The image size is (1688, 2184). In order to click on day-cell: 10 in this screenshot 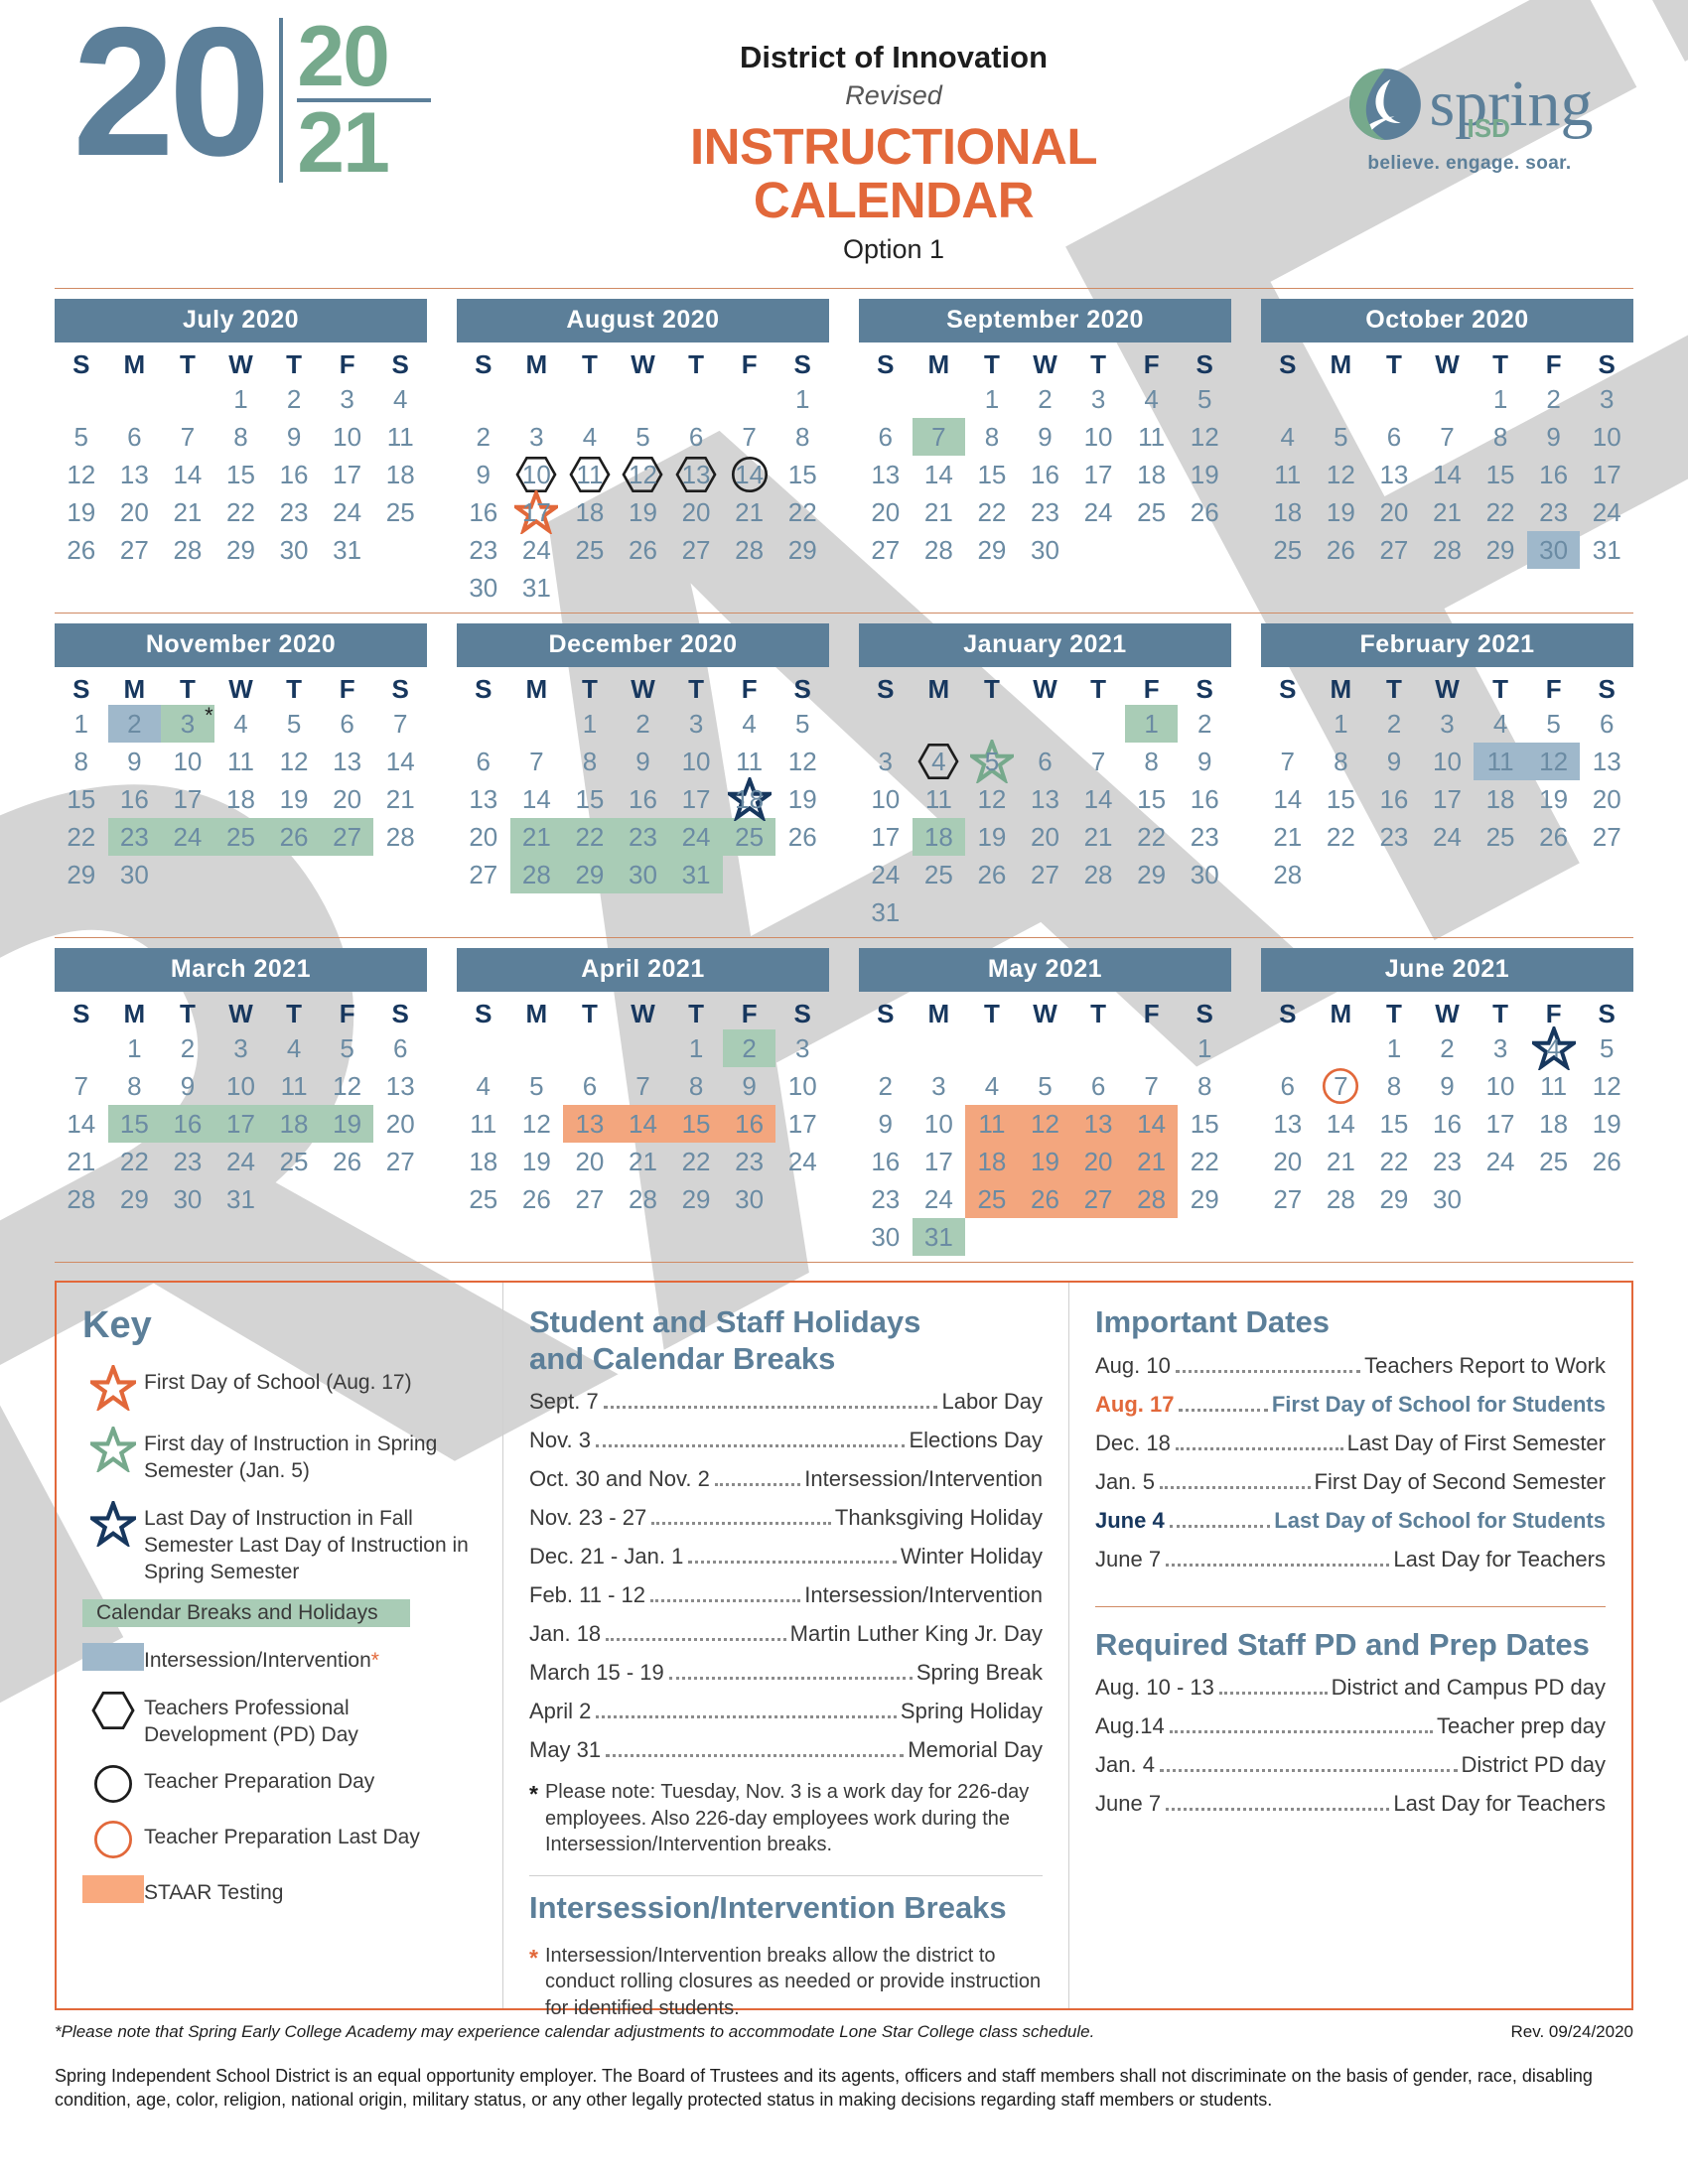, I will do `click(696, 761)`.